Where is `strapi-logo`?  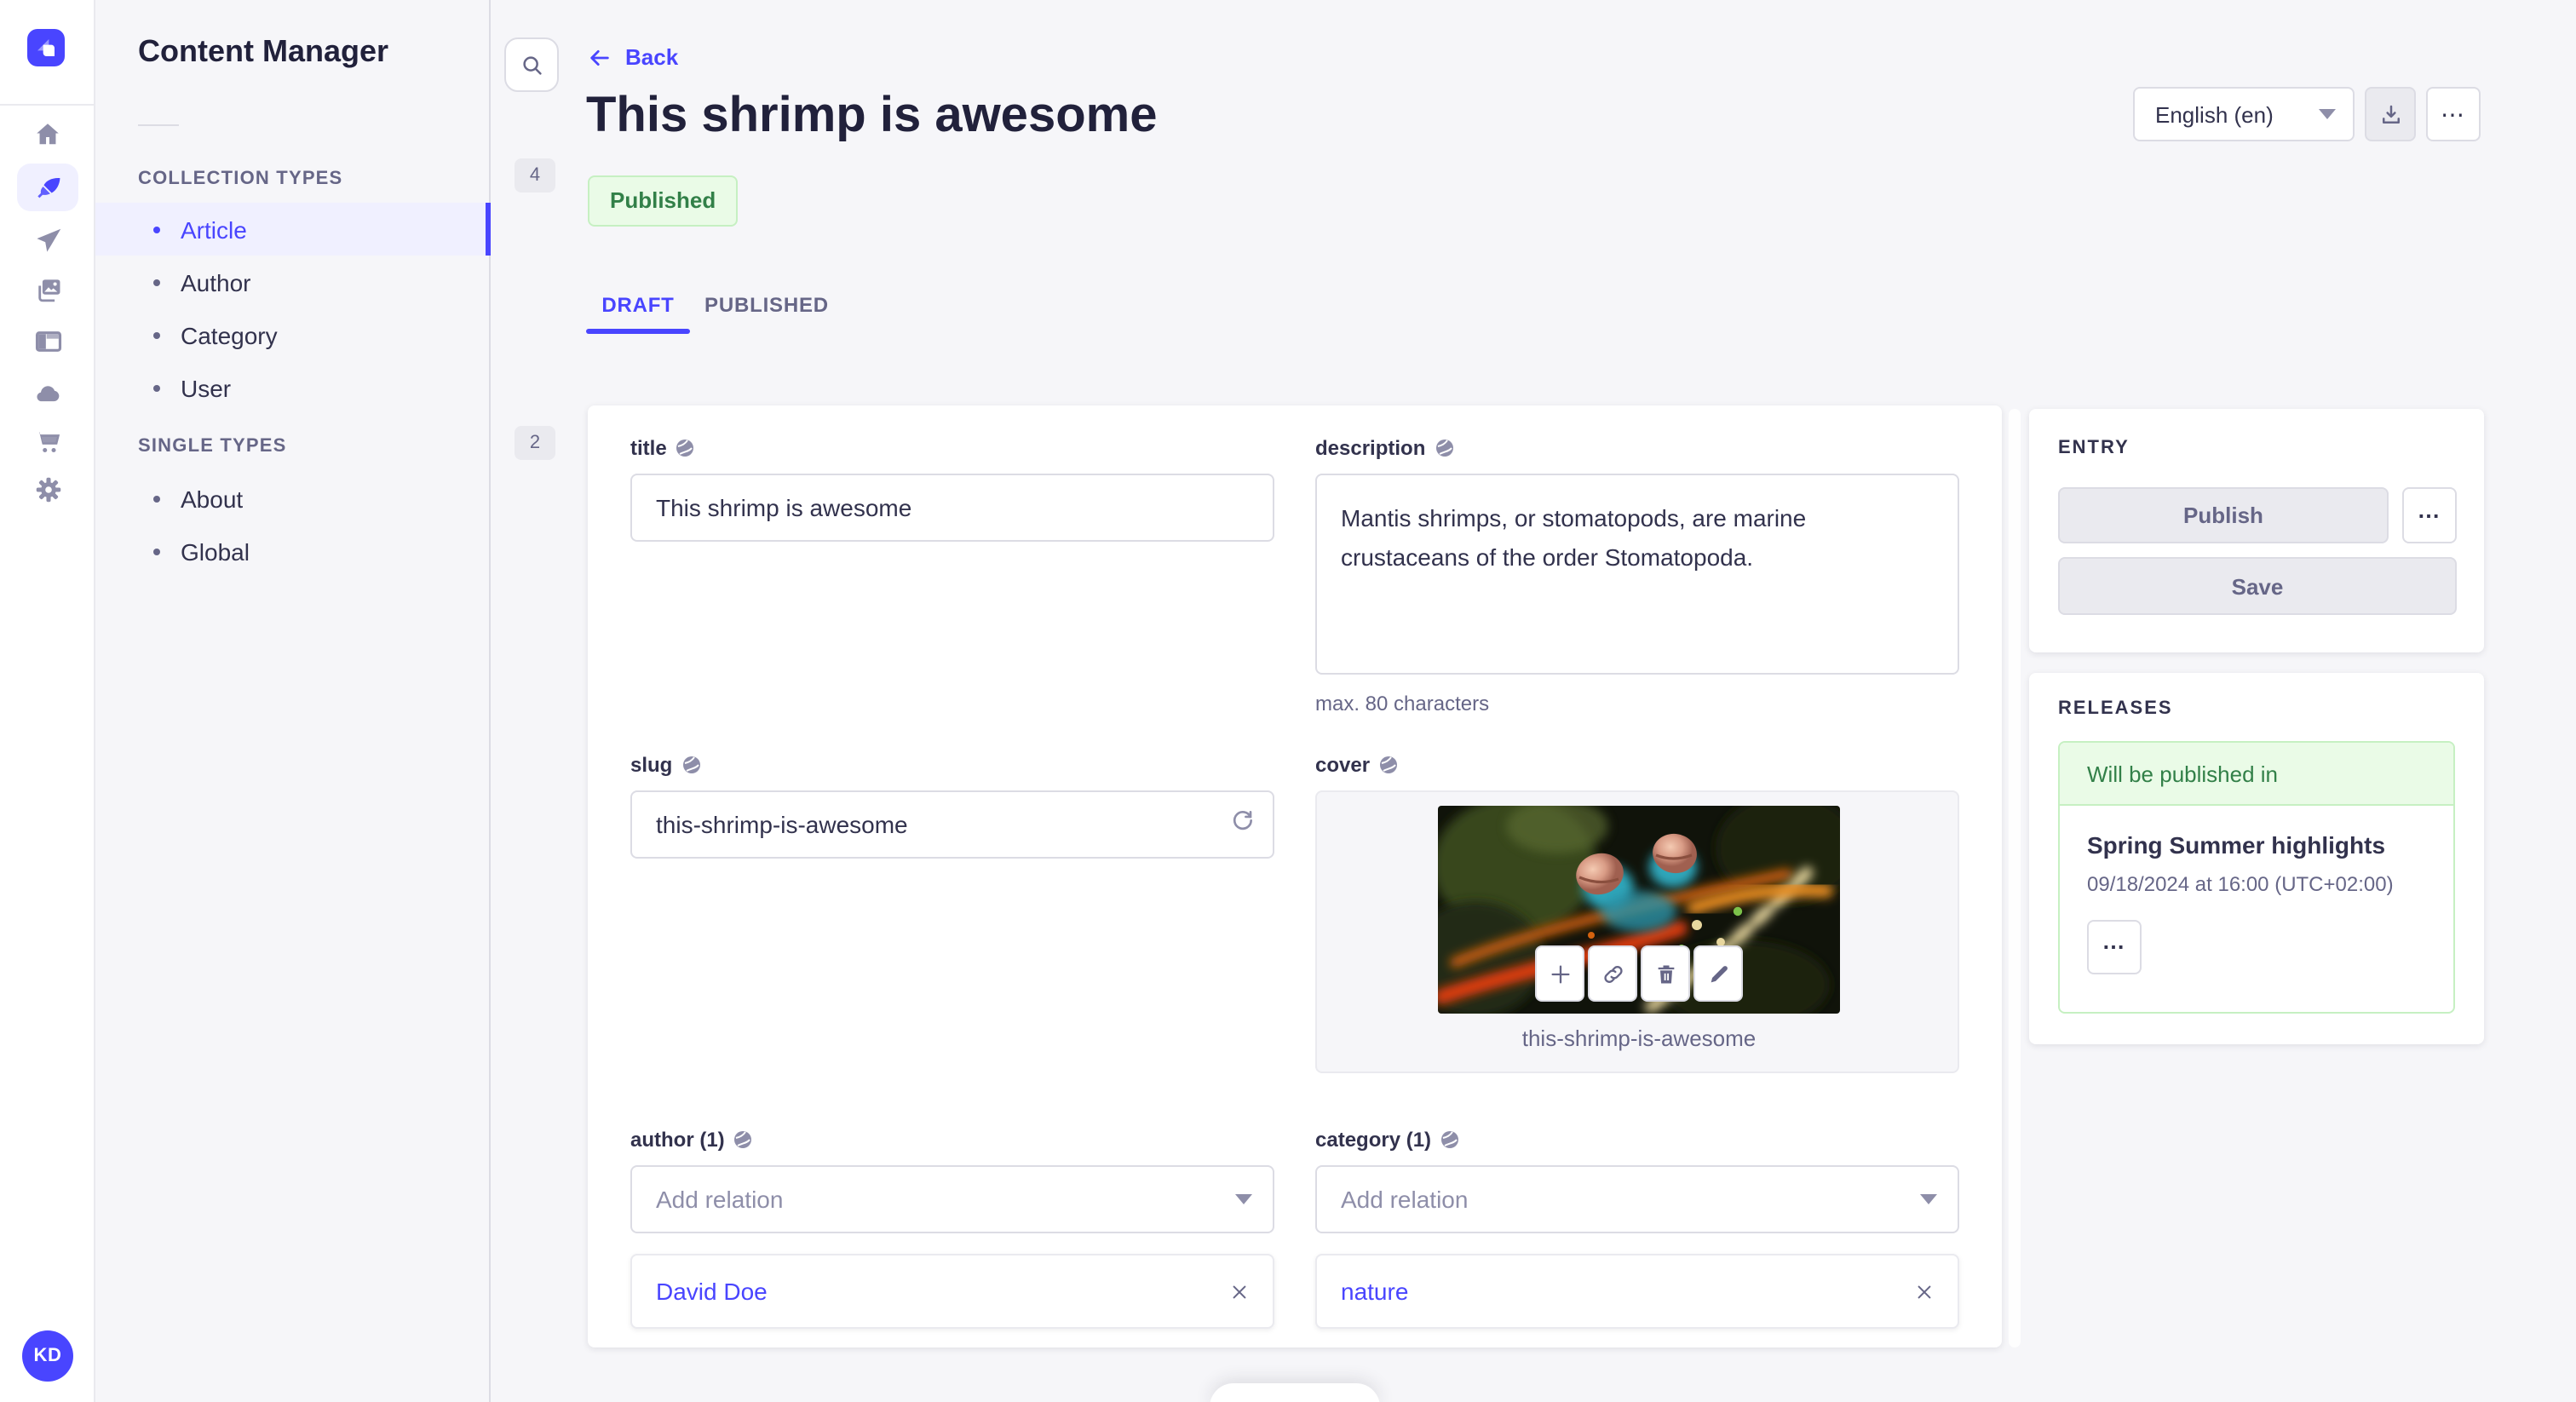 strapi-logo is located at coordinates (46, 47).